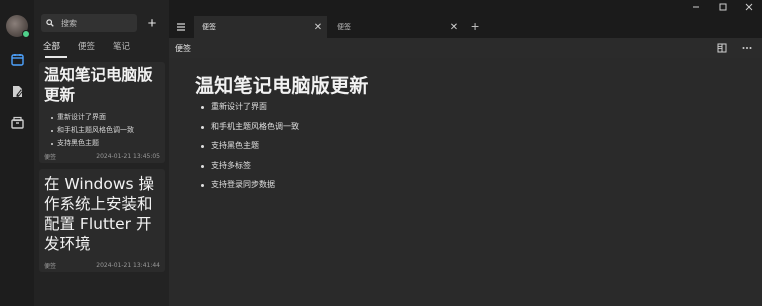 The image size is (762, 306). Describe the element at coordinates (17, 59) in the screenshot. I see `calendar-icon` at that location.